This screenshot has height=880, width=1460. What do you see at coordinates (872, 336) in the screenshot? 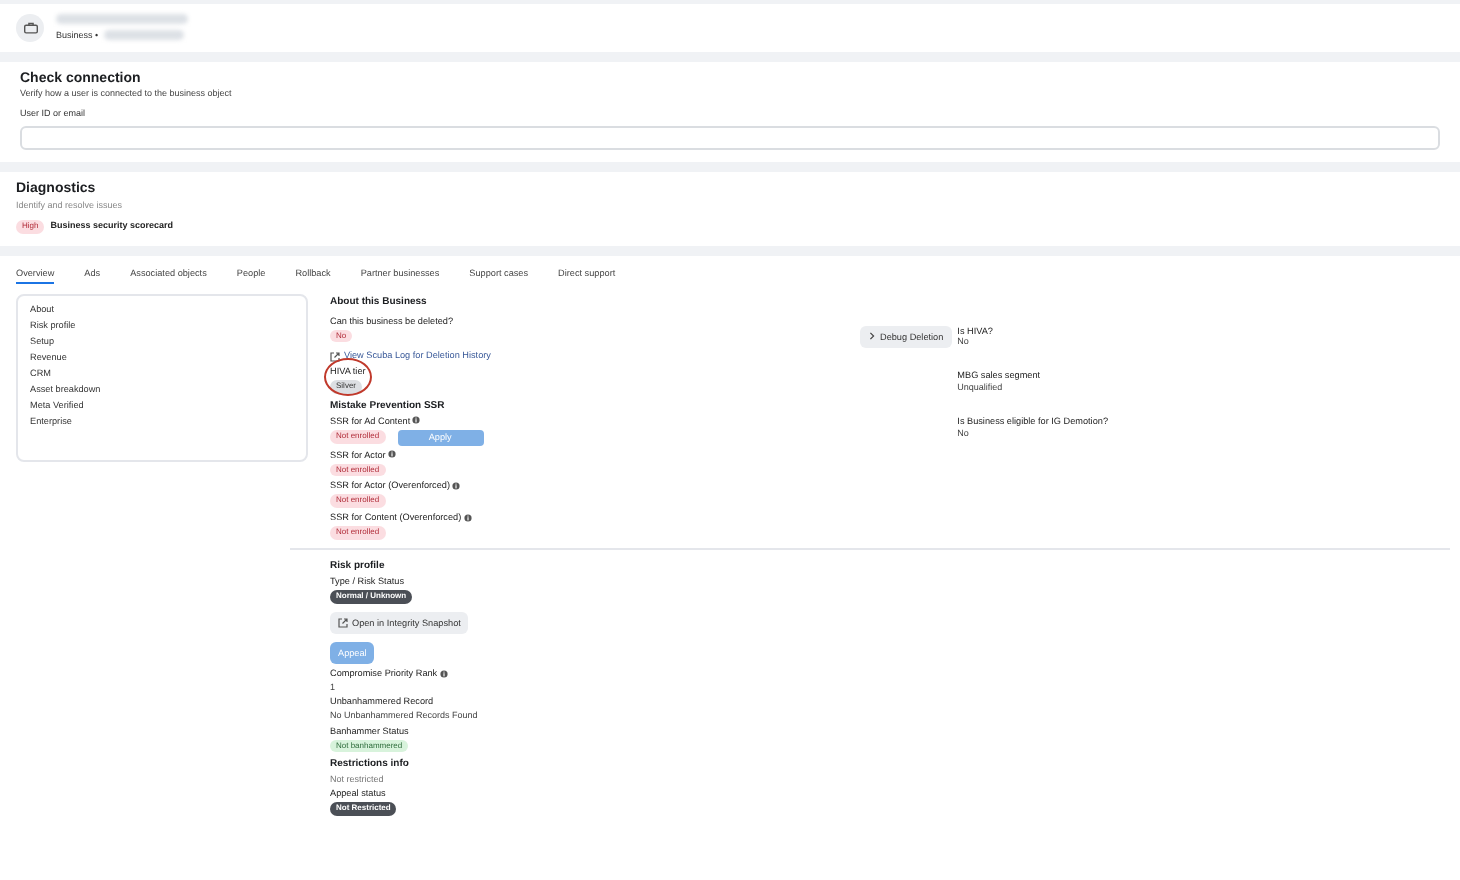
I see `chevron-icon` at bounding box center [872, 336].